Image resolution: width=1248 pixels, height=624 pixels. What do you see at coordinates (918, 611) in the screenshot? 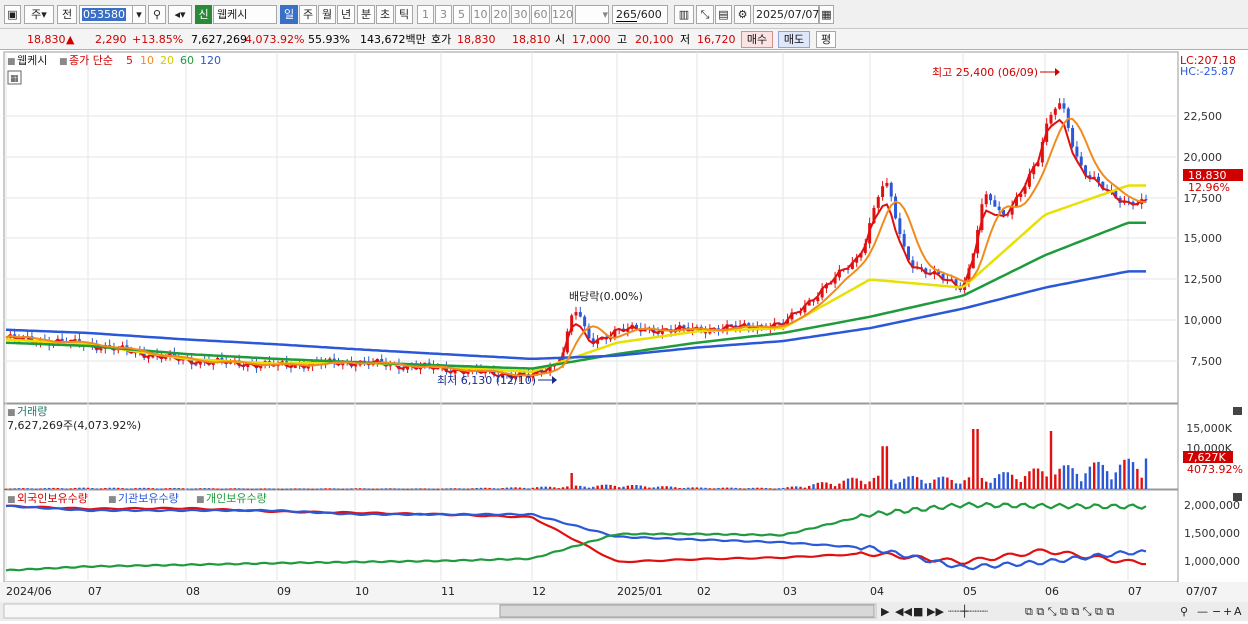
I see `stop-icon: ■` at bounding box center [918, 611].